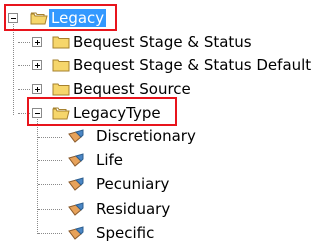  What do you see at coordinates (133, 209) in the screenshot?
I see `tree-leaf-residuary: Residuary` at bounding box center [133, 209].